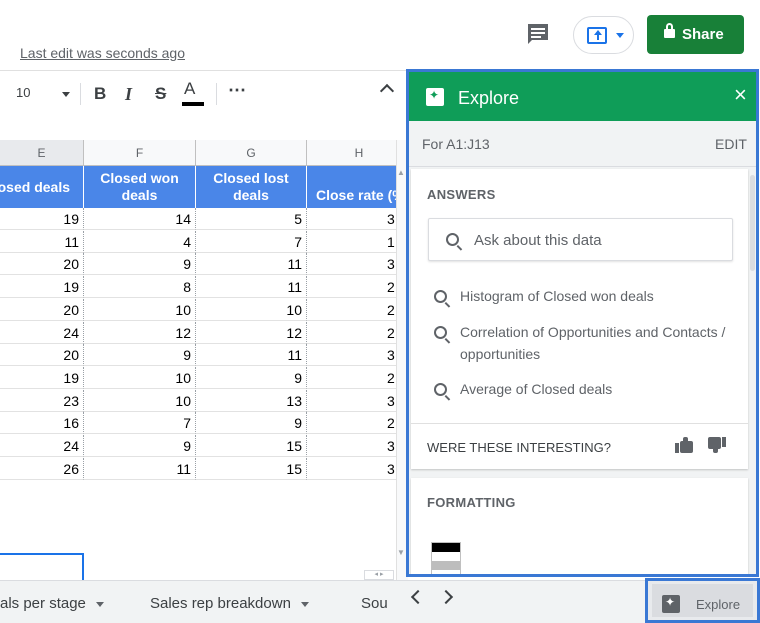  Describe the element at coordinates (702, 600) in the screenshot. I see `explore-button: Explore` at that location.